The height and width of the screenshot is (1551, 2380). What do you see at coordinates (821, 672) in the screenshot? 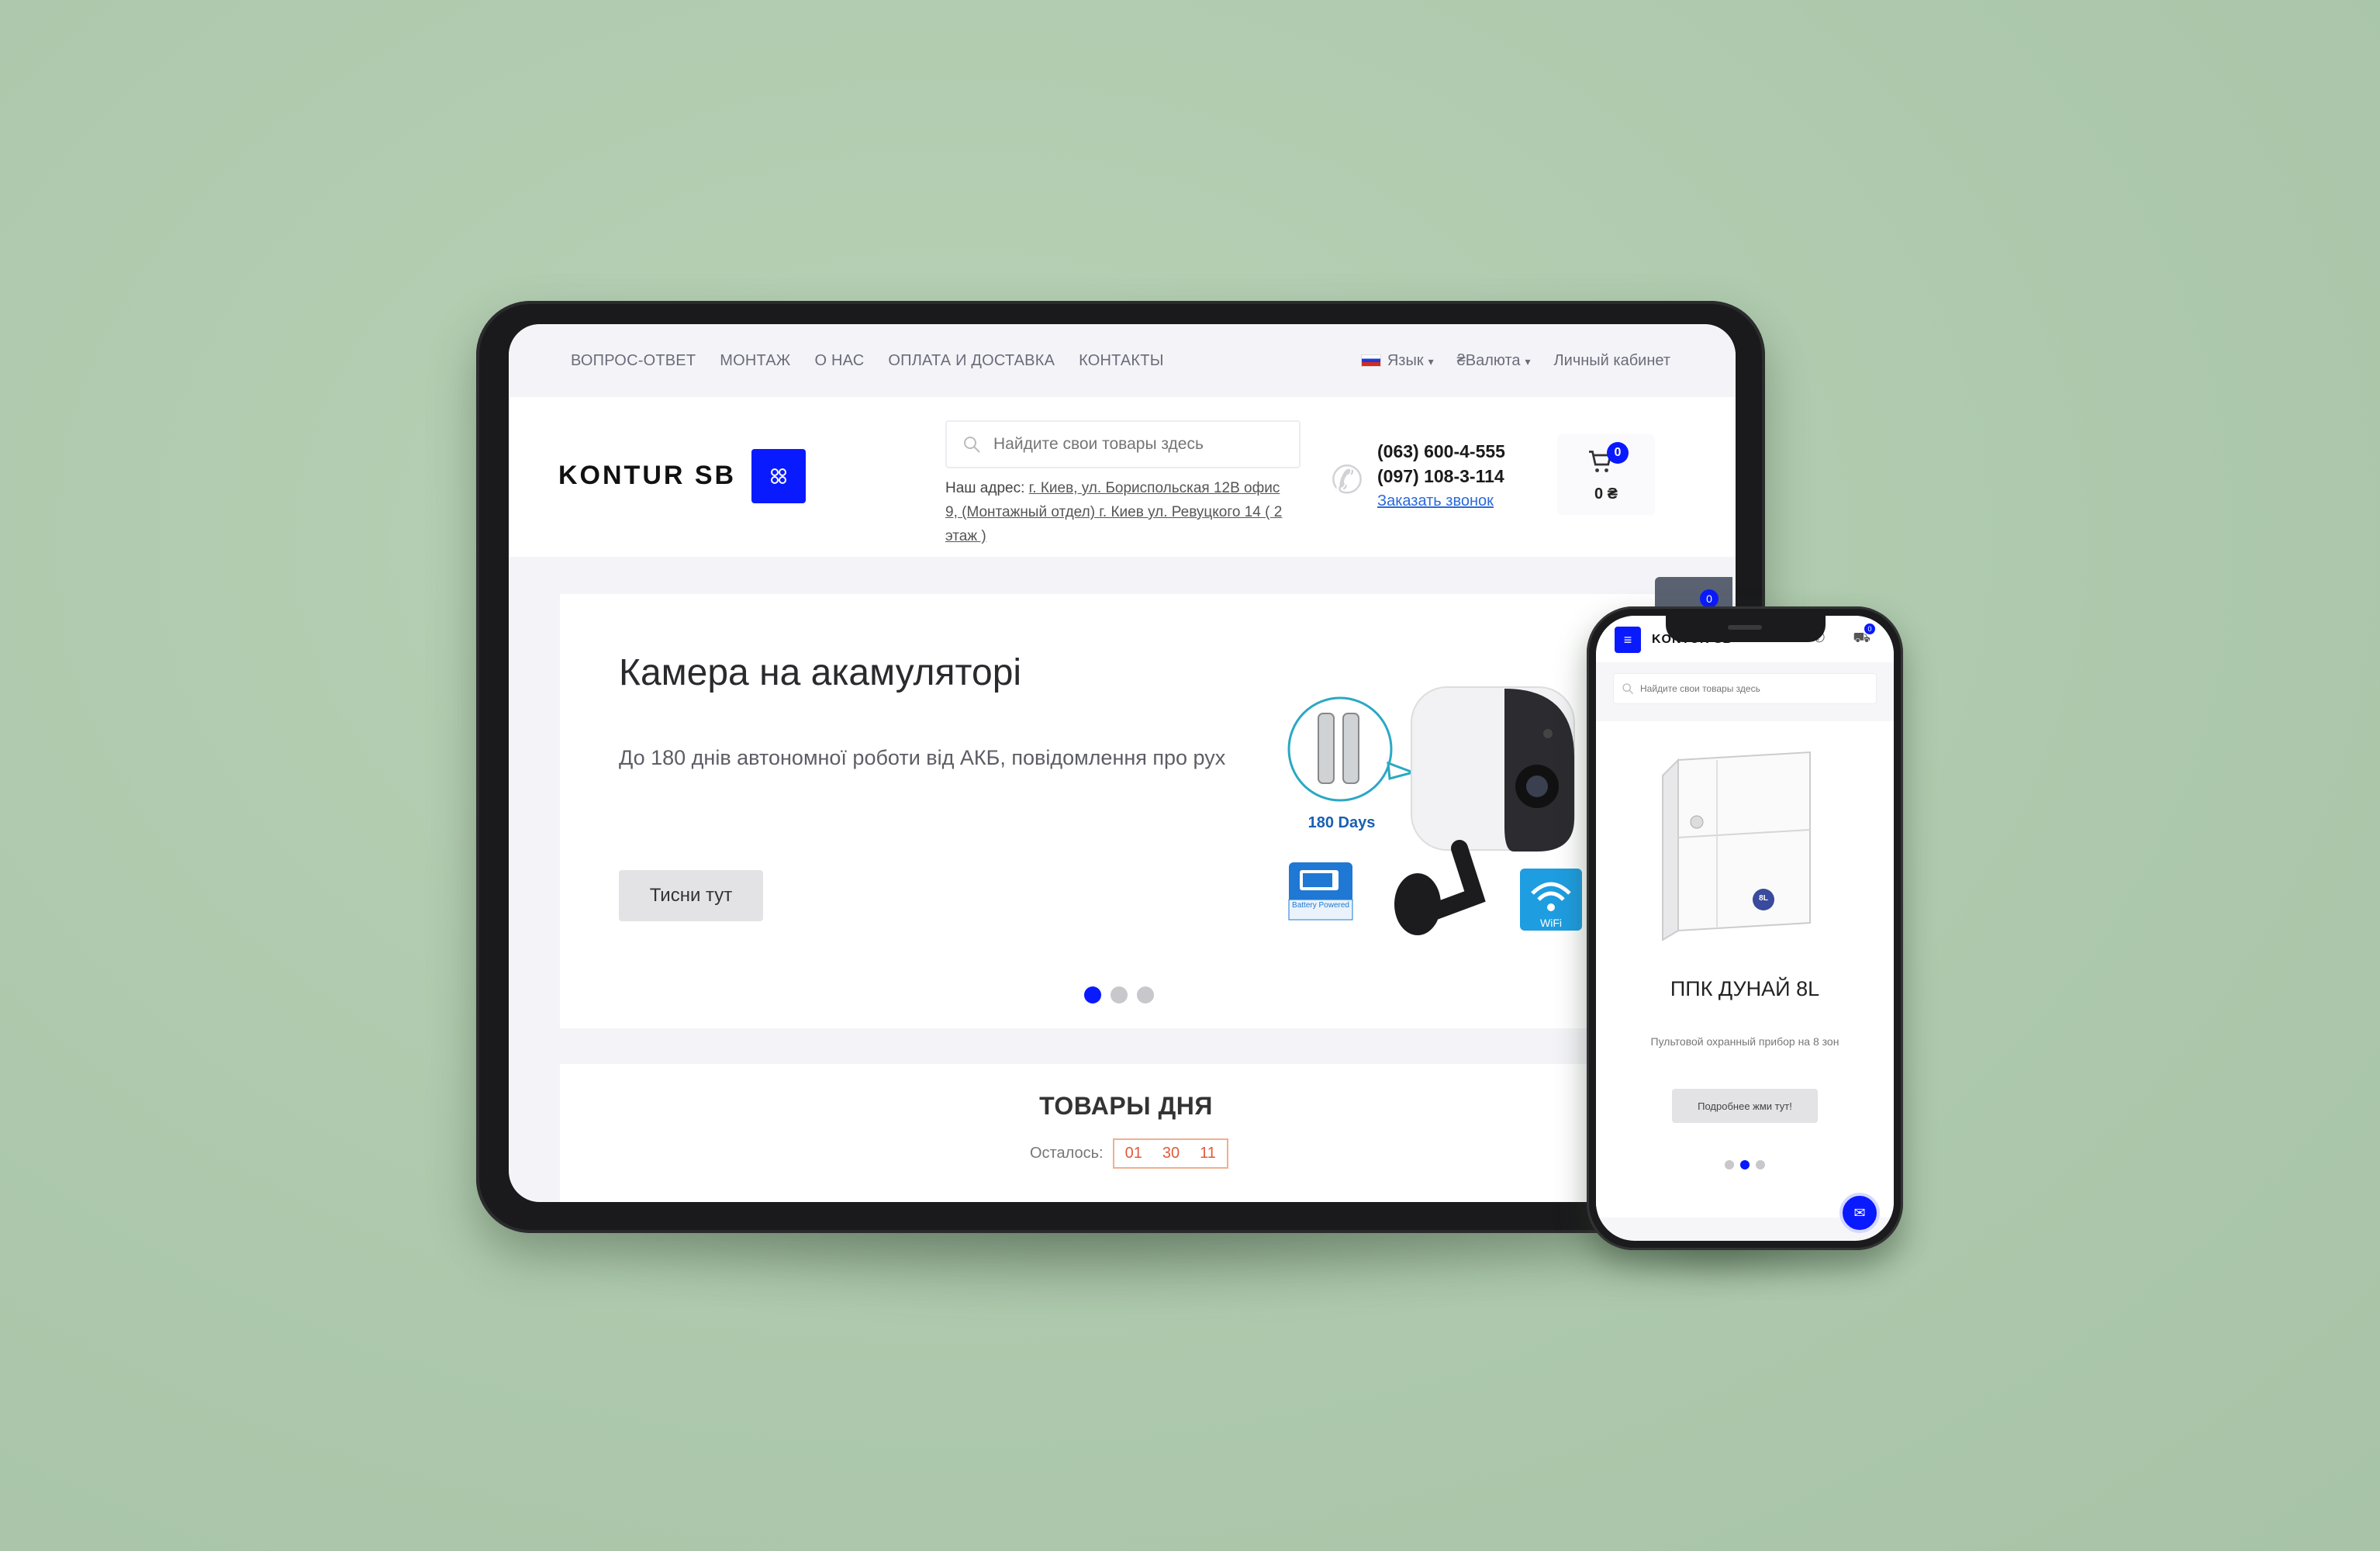
I see `slide-title: Камера на акамуляторі` at bounding box center [821, 672].